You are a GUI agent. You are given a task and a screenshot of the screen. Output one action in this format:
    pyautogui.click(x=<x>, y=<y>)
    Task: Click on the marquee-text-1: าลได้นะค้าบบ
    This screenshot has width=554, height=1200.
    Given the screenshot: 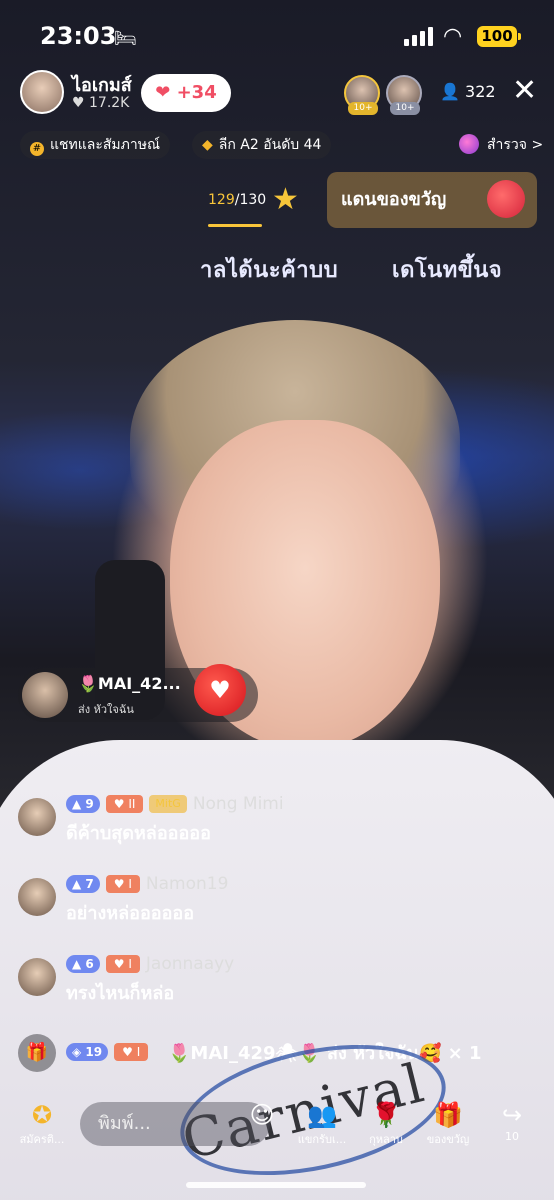 What is the action you would take?
    pyautogui.click(x=269, y=270)
    